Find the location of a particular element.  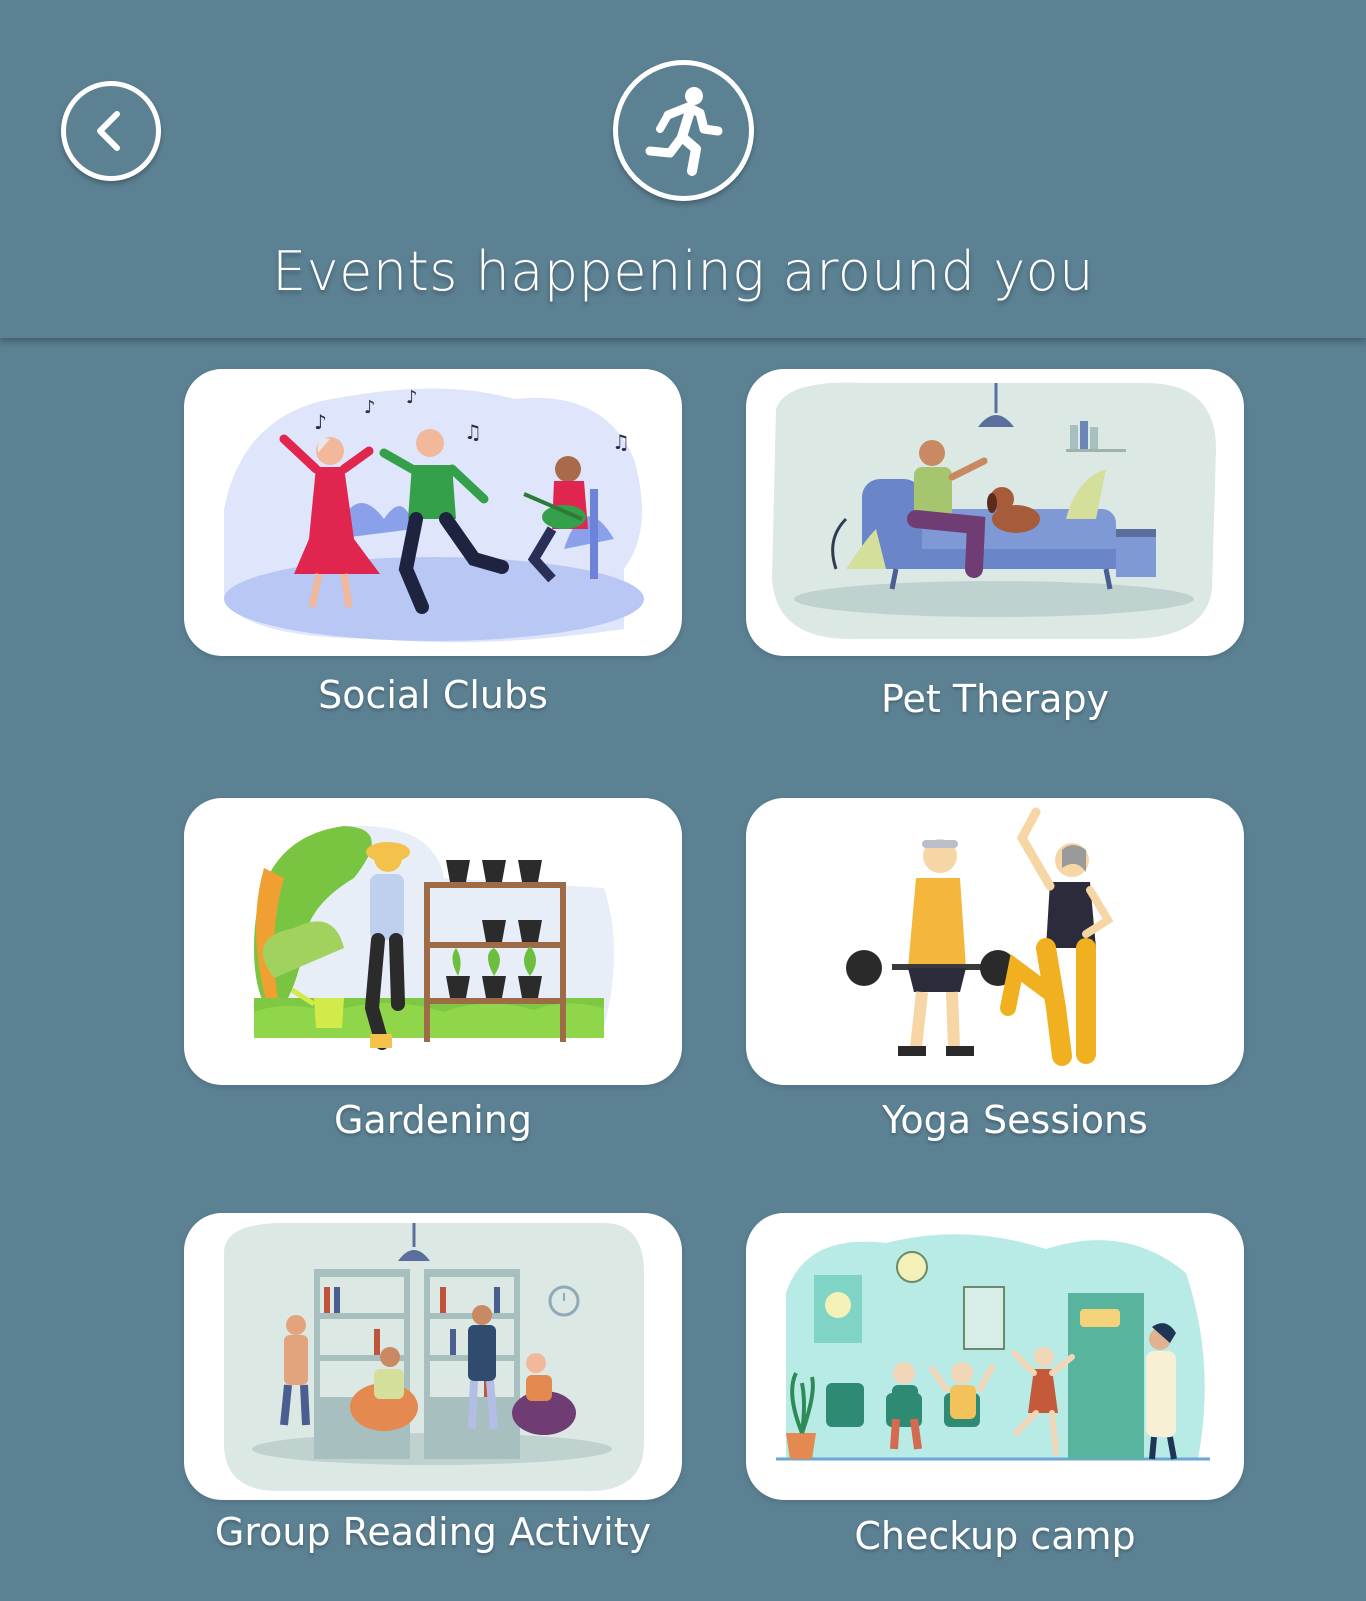

event-label: Gardening is located at coordinates (433, 1120).